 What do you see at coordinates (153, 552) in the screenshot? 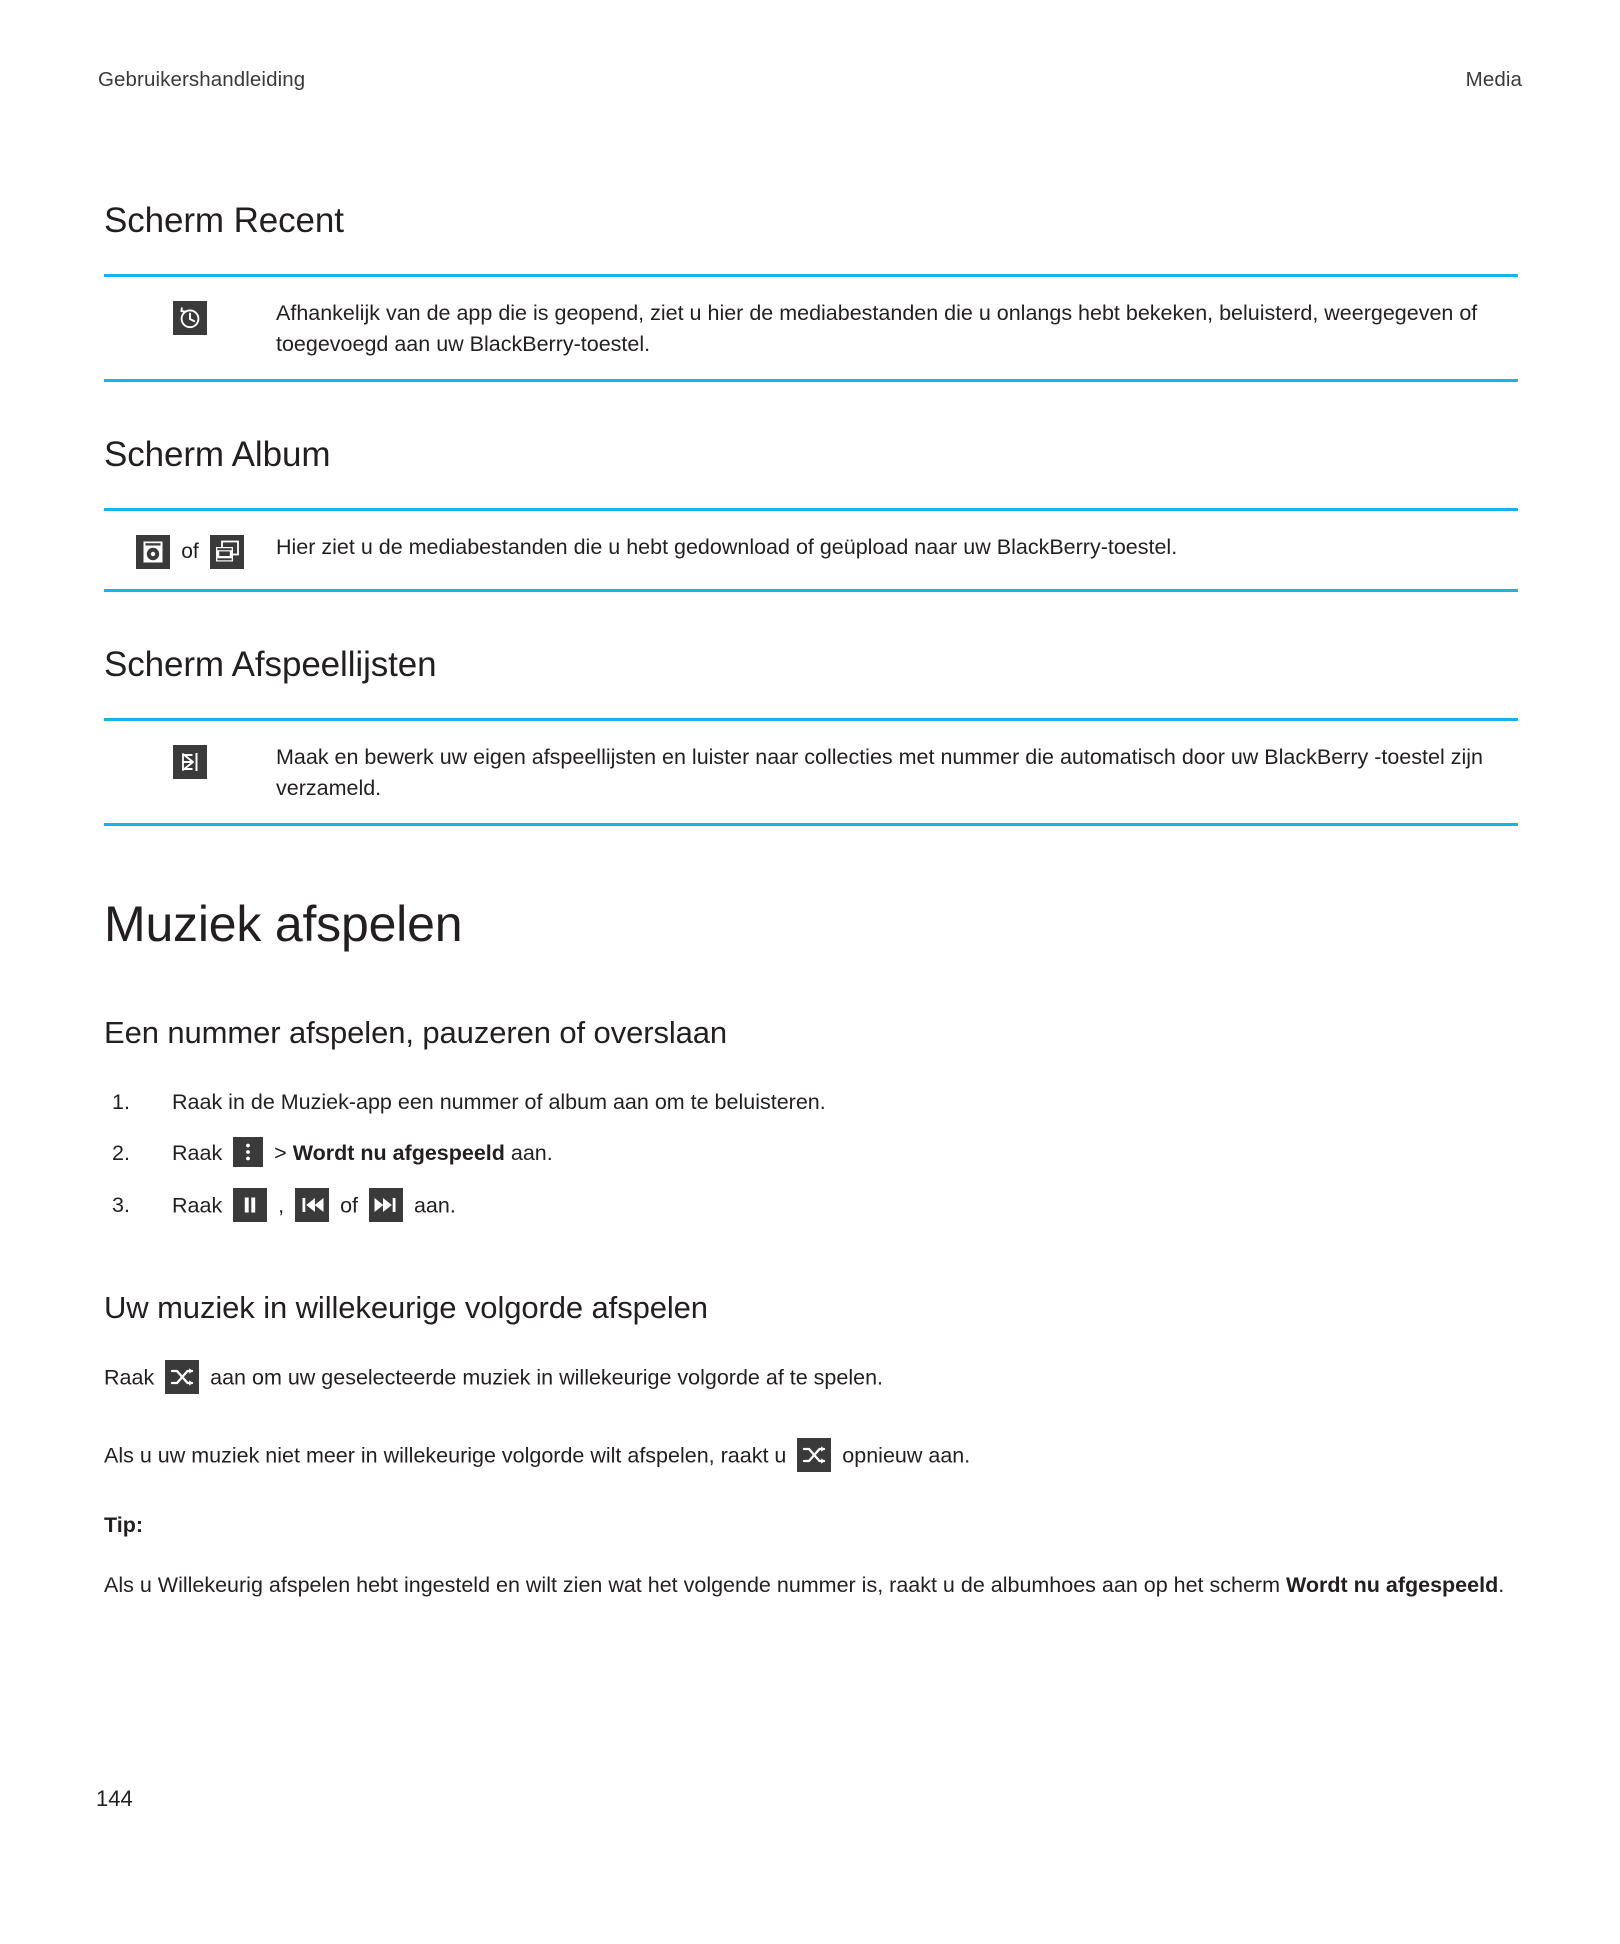
I see `camera-album-icon` at bounding box center [153, 552].